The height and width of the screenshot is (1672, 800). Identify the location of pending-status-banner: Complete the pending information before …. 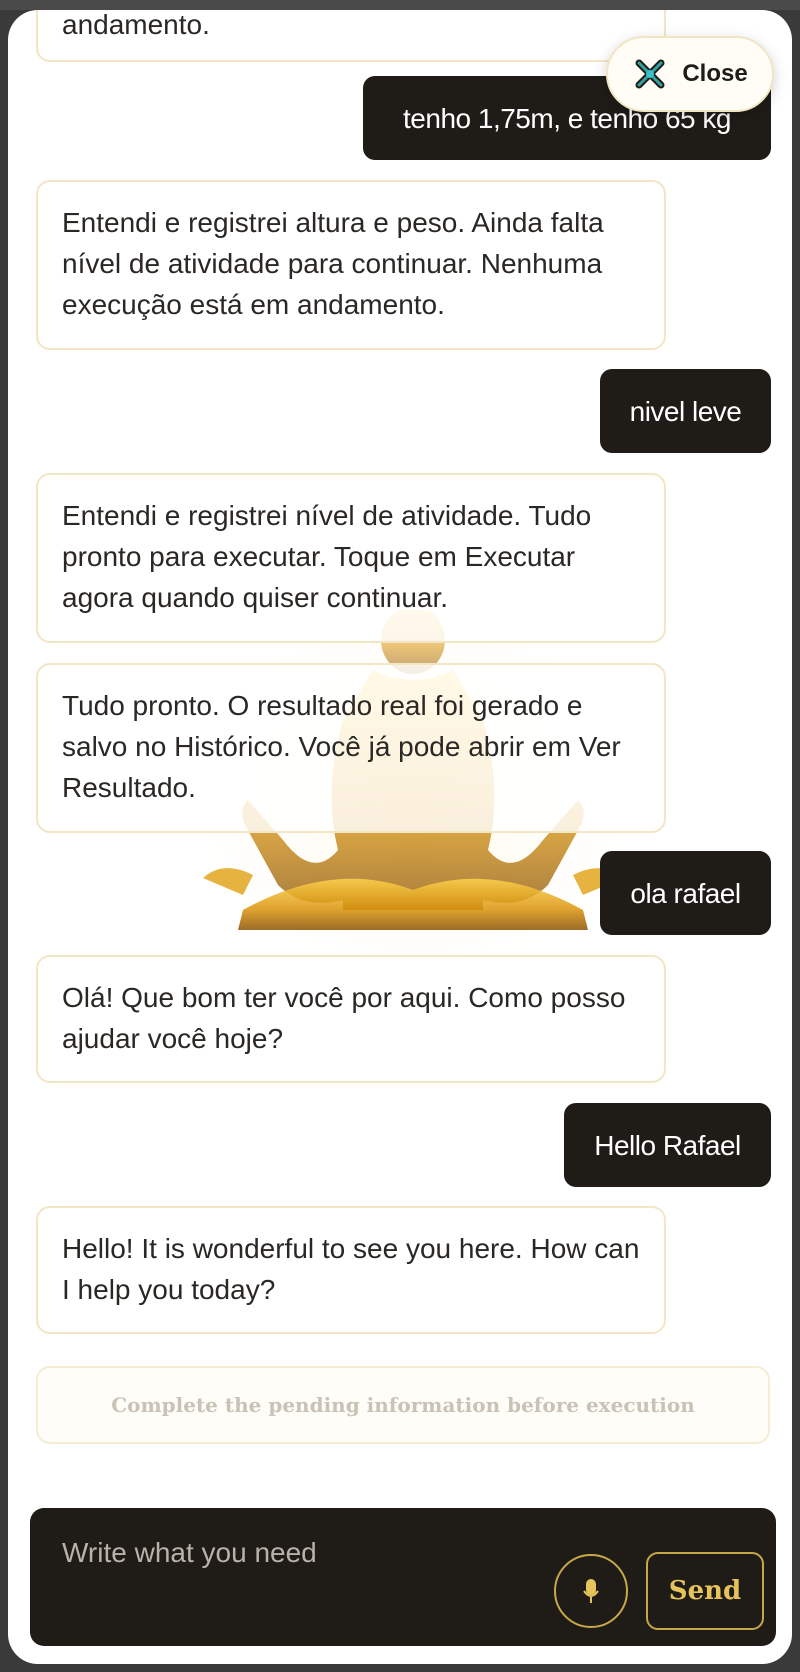
(403, 1405).